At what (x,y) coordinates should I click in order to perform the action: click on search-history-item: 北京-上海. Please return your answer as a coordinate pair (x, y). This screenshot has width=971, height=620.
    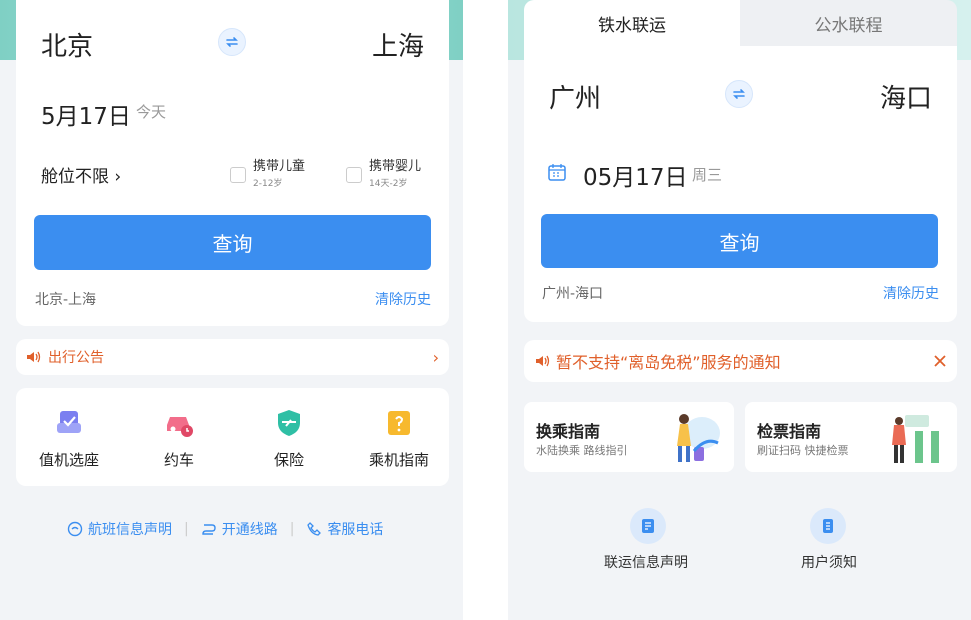
    Looking at the image, I should click on (65, 299).